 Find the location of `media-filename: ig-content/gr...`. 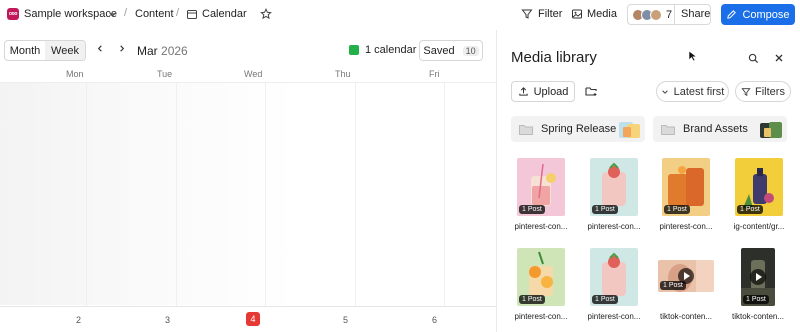

media-filename: ig-content/gr... is located at coordinates (759, 226).